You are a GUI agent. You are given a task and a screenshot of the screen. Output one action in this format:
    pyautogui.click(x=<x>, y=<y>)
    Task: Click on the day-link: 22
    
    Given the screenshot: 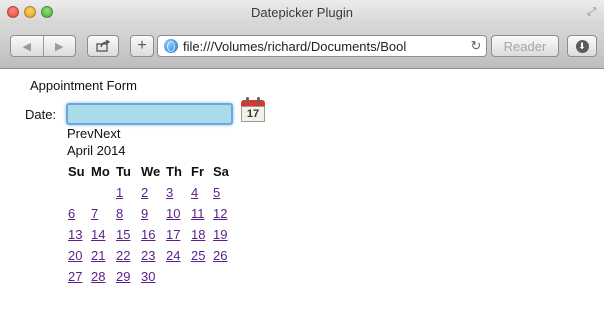 What is the action you would take?
    pyautogui.click(x=123, y=255)
    